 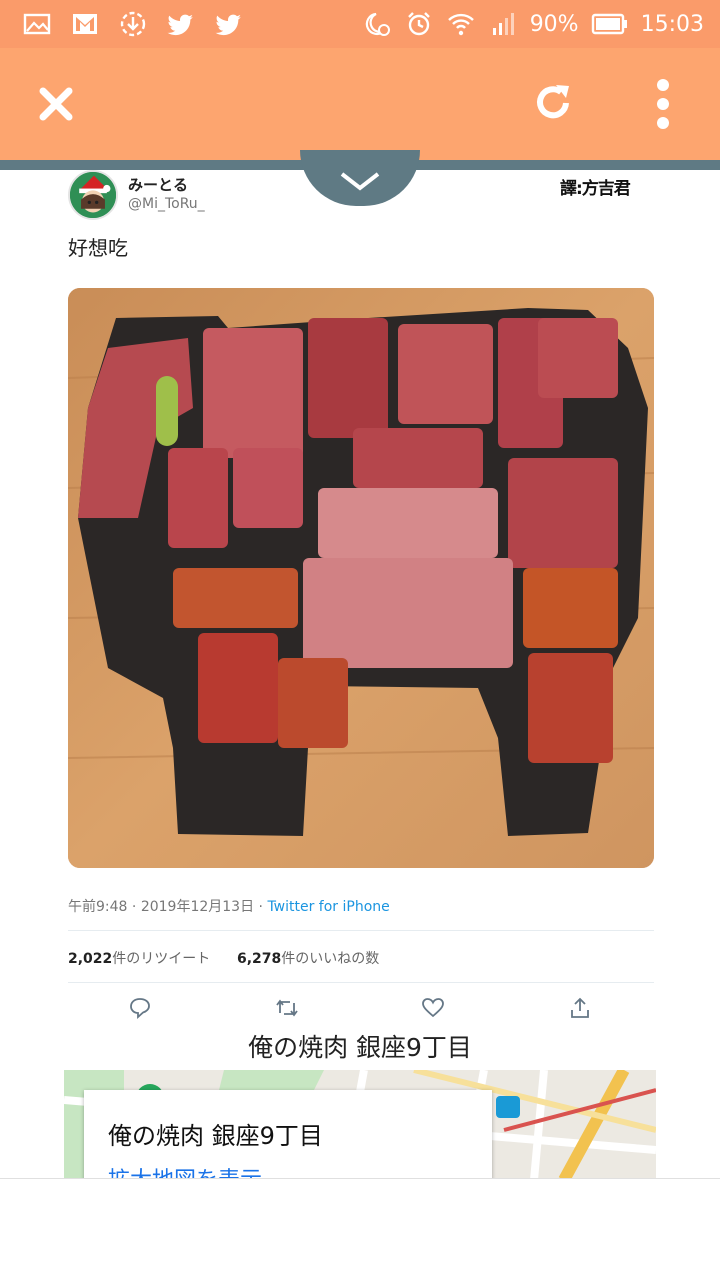 What do you see at coordinates (215, 1136) in the screenshot?
I see `map-card-title: 俺の焼肉 銀座9丁目` at bounding box center [215, 1136].